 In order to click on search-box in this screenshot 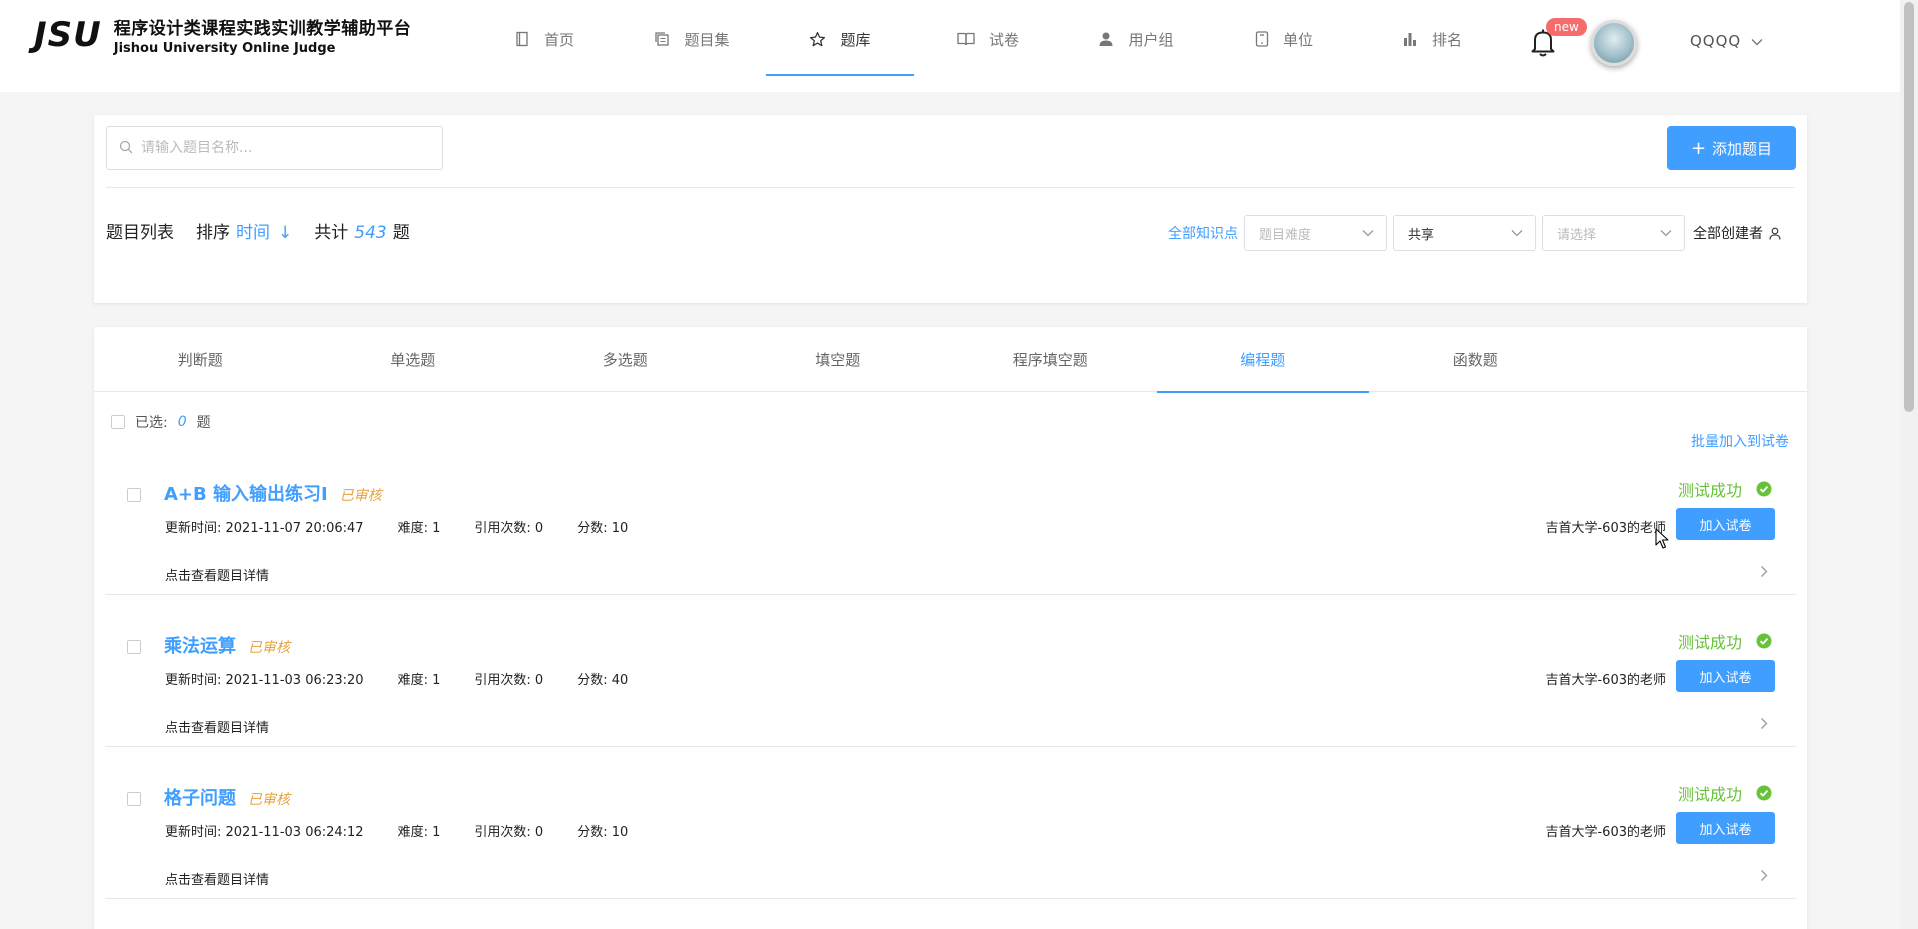, I will do `click(274, 148)`.